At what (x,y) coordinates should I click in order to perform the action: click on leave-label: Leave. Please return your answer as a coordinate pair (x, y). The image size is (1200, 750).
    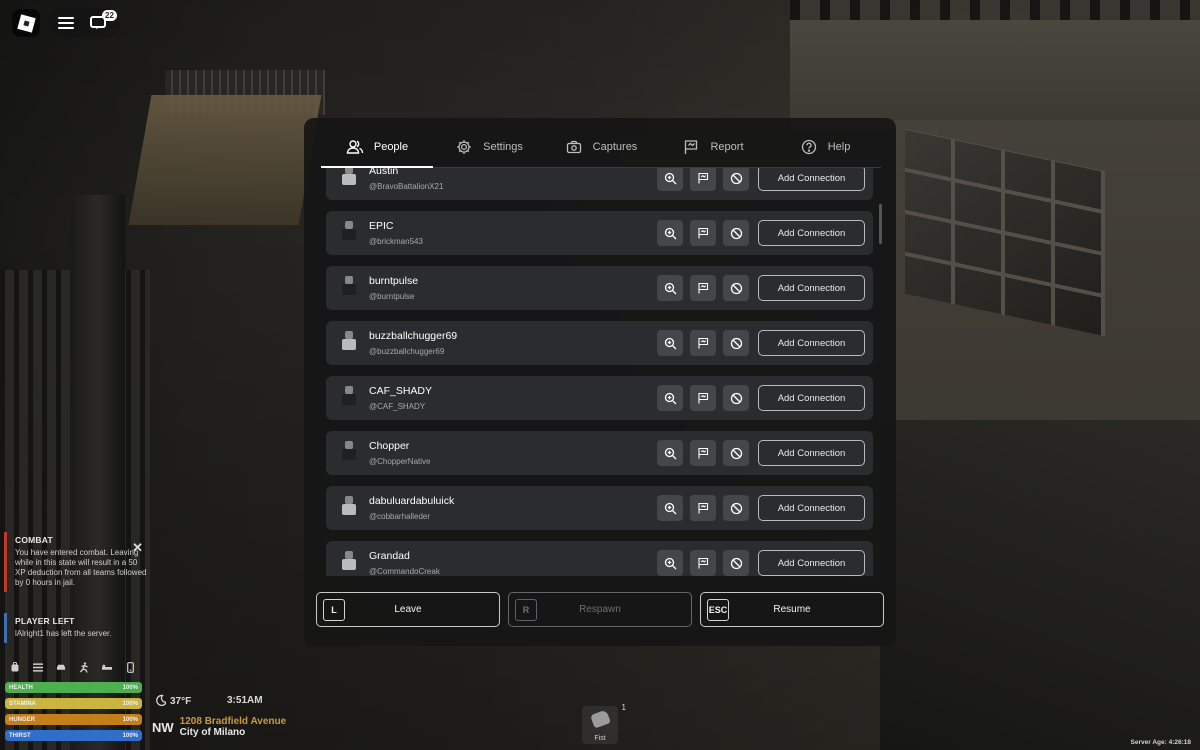
    Looking at the image, I should click on (408, 609).